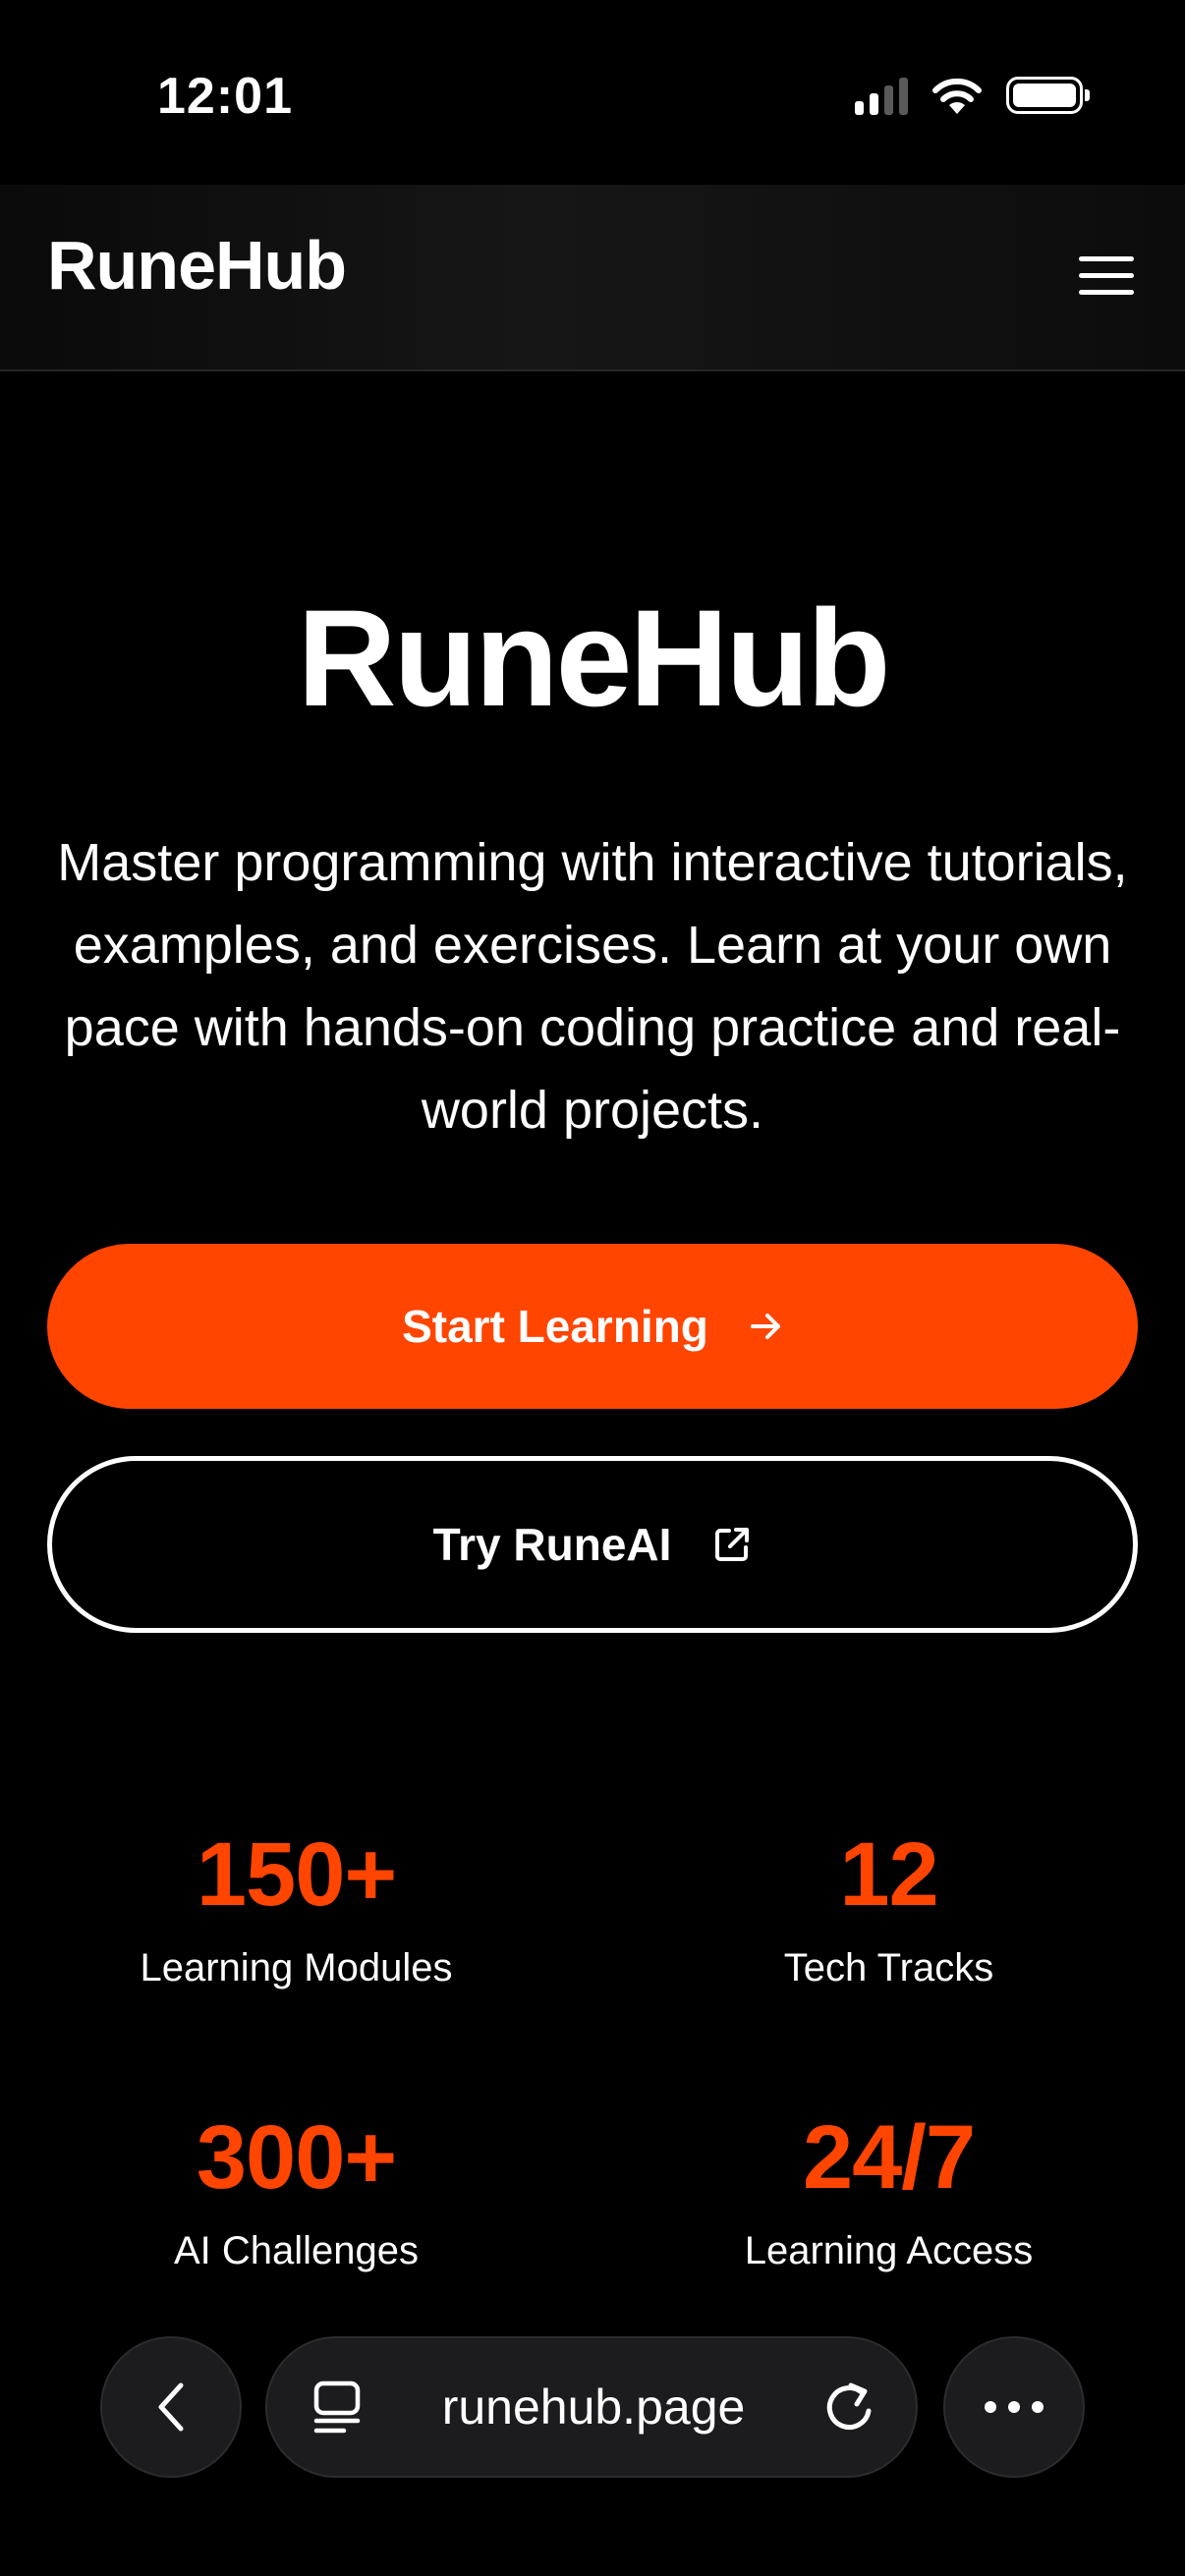 Image resolution: width=1185 pixels, height=2576 pixels. Describe the element at coordinates (732, 1544) in the screenshot. I see `external-link-icon` at that location.